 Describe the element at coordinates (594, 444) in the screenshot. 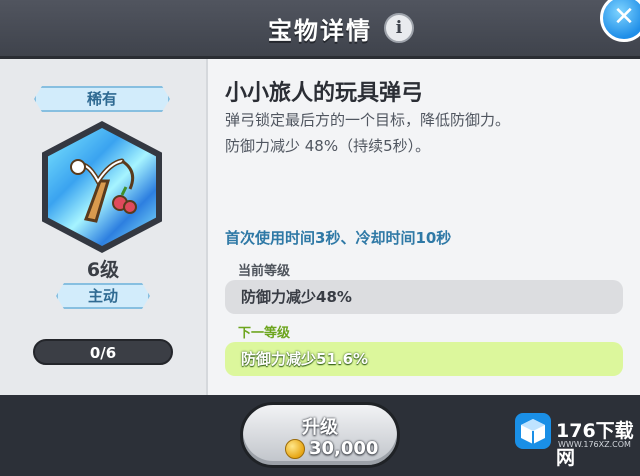

I see `watermark-sub: WWW.176XZ.COM` at that location.